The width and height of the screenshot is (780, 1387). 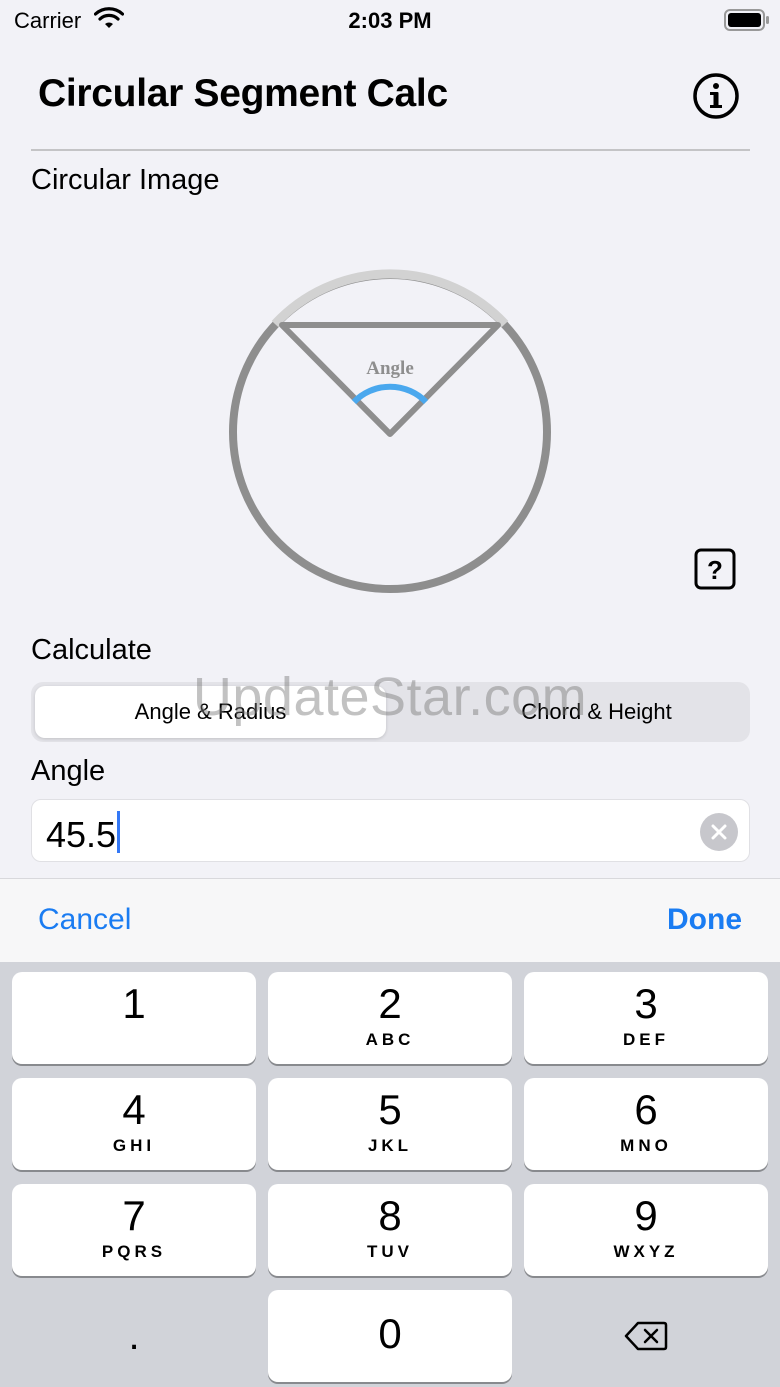 I want to click on key-9: 9 WXYZ, so click(x=646, y=1230).